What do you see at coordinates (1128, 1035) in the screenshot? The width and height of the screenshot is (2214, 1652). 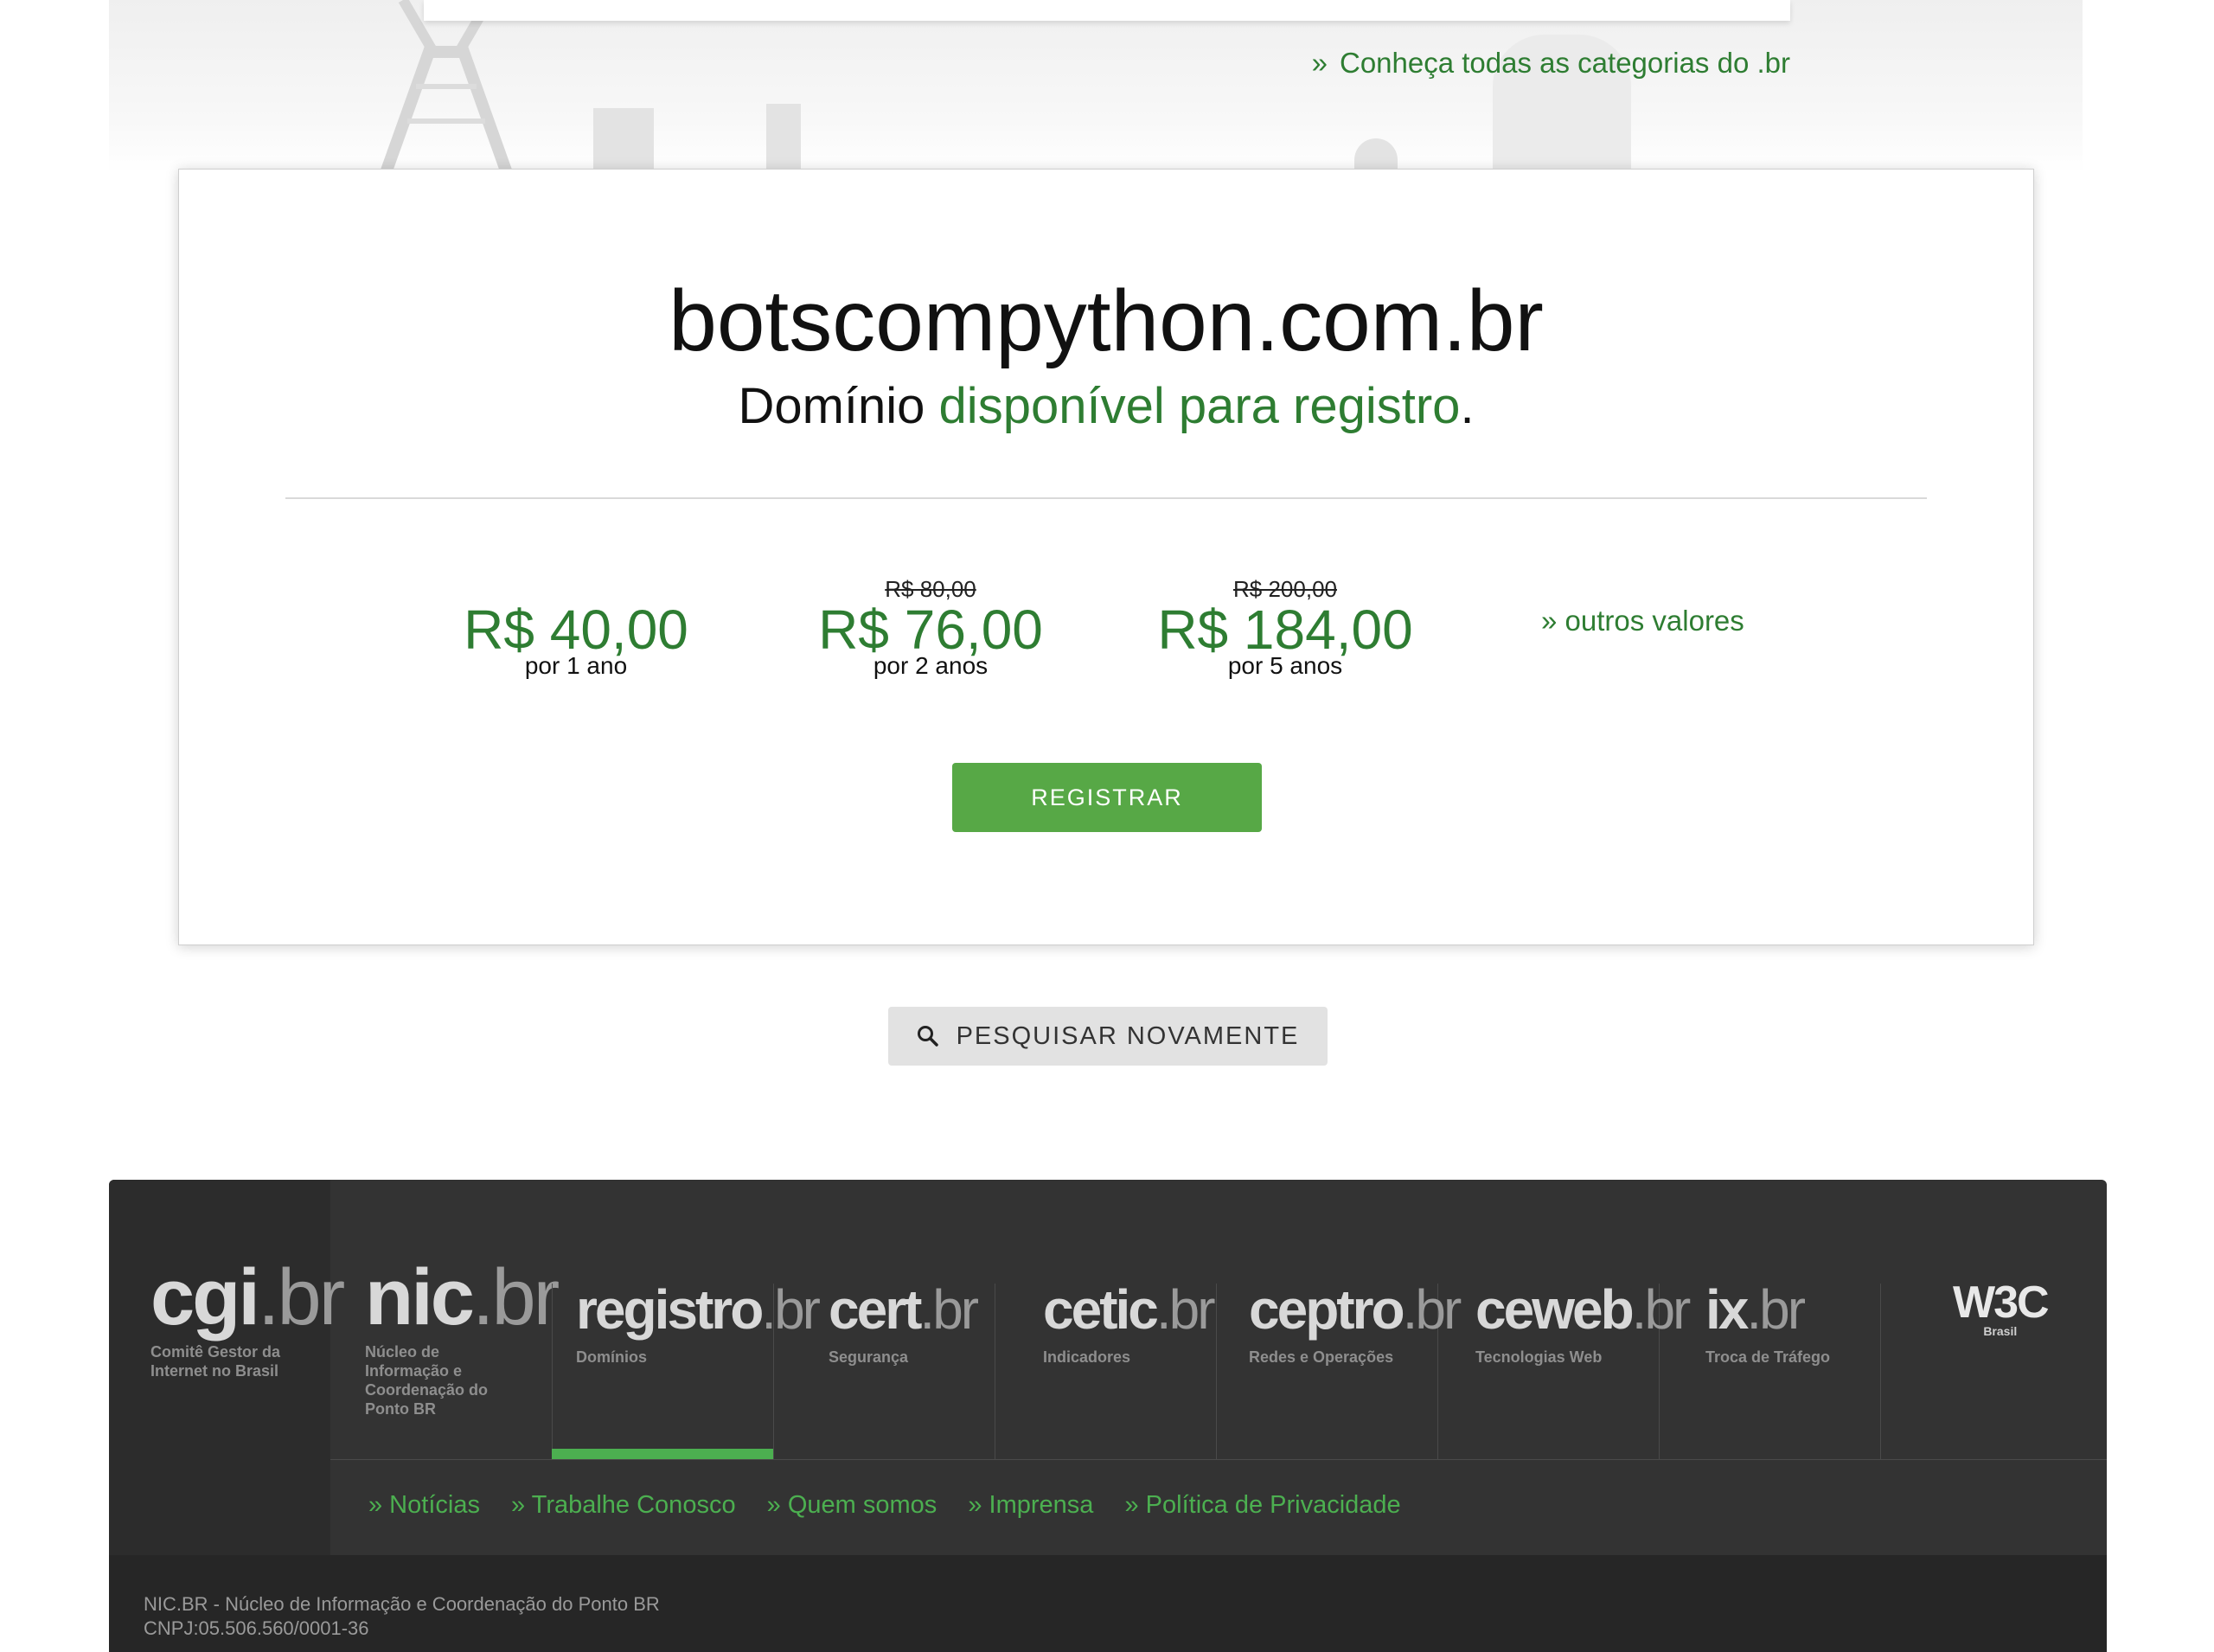 I see `search-again-label: PESQUISAR NOVAMENTE` at bounding box center [1128, 1035].